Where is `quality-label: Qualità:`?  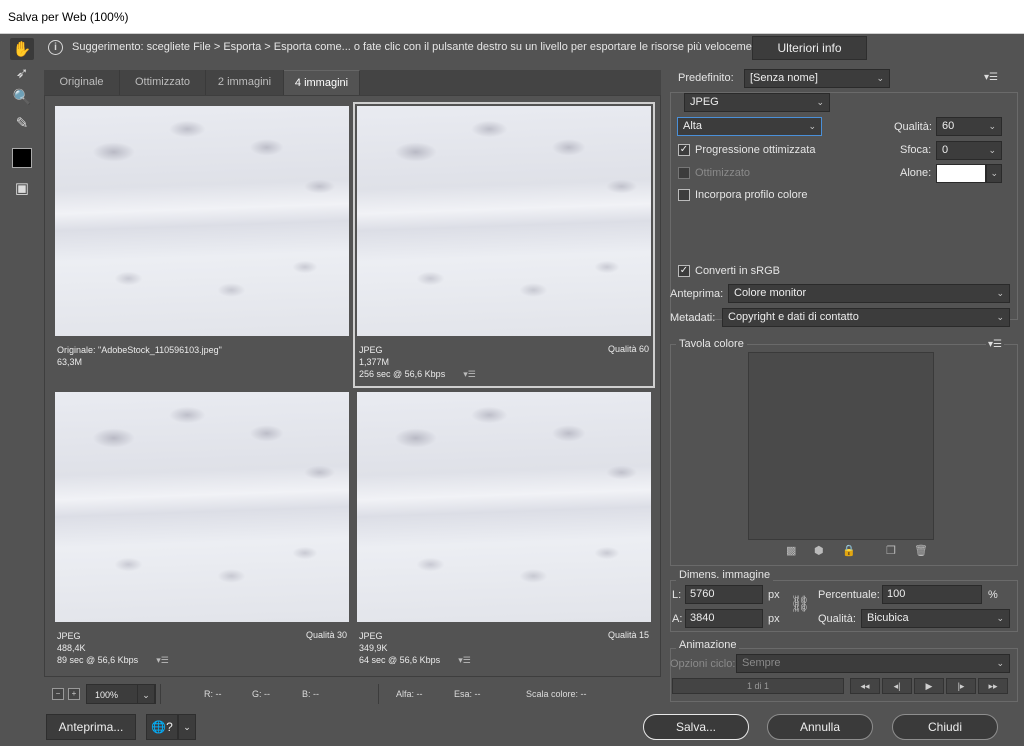
quality-label: Qualità: is located at coordinates (913, 127).